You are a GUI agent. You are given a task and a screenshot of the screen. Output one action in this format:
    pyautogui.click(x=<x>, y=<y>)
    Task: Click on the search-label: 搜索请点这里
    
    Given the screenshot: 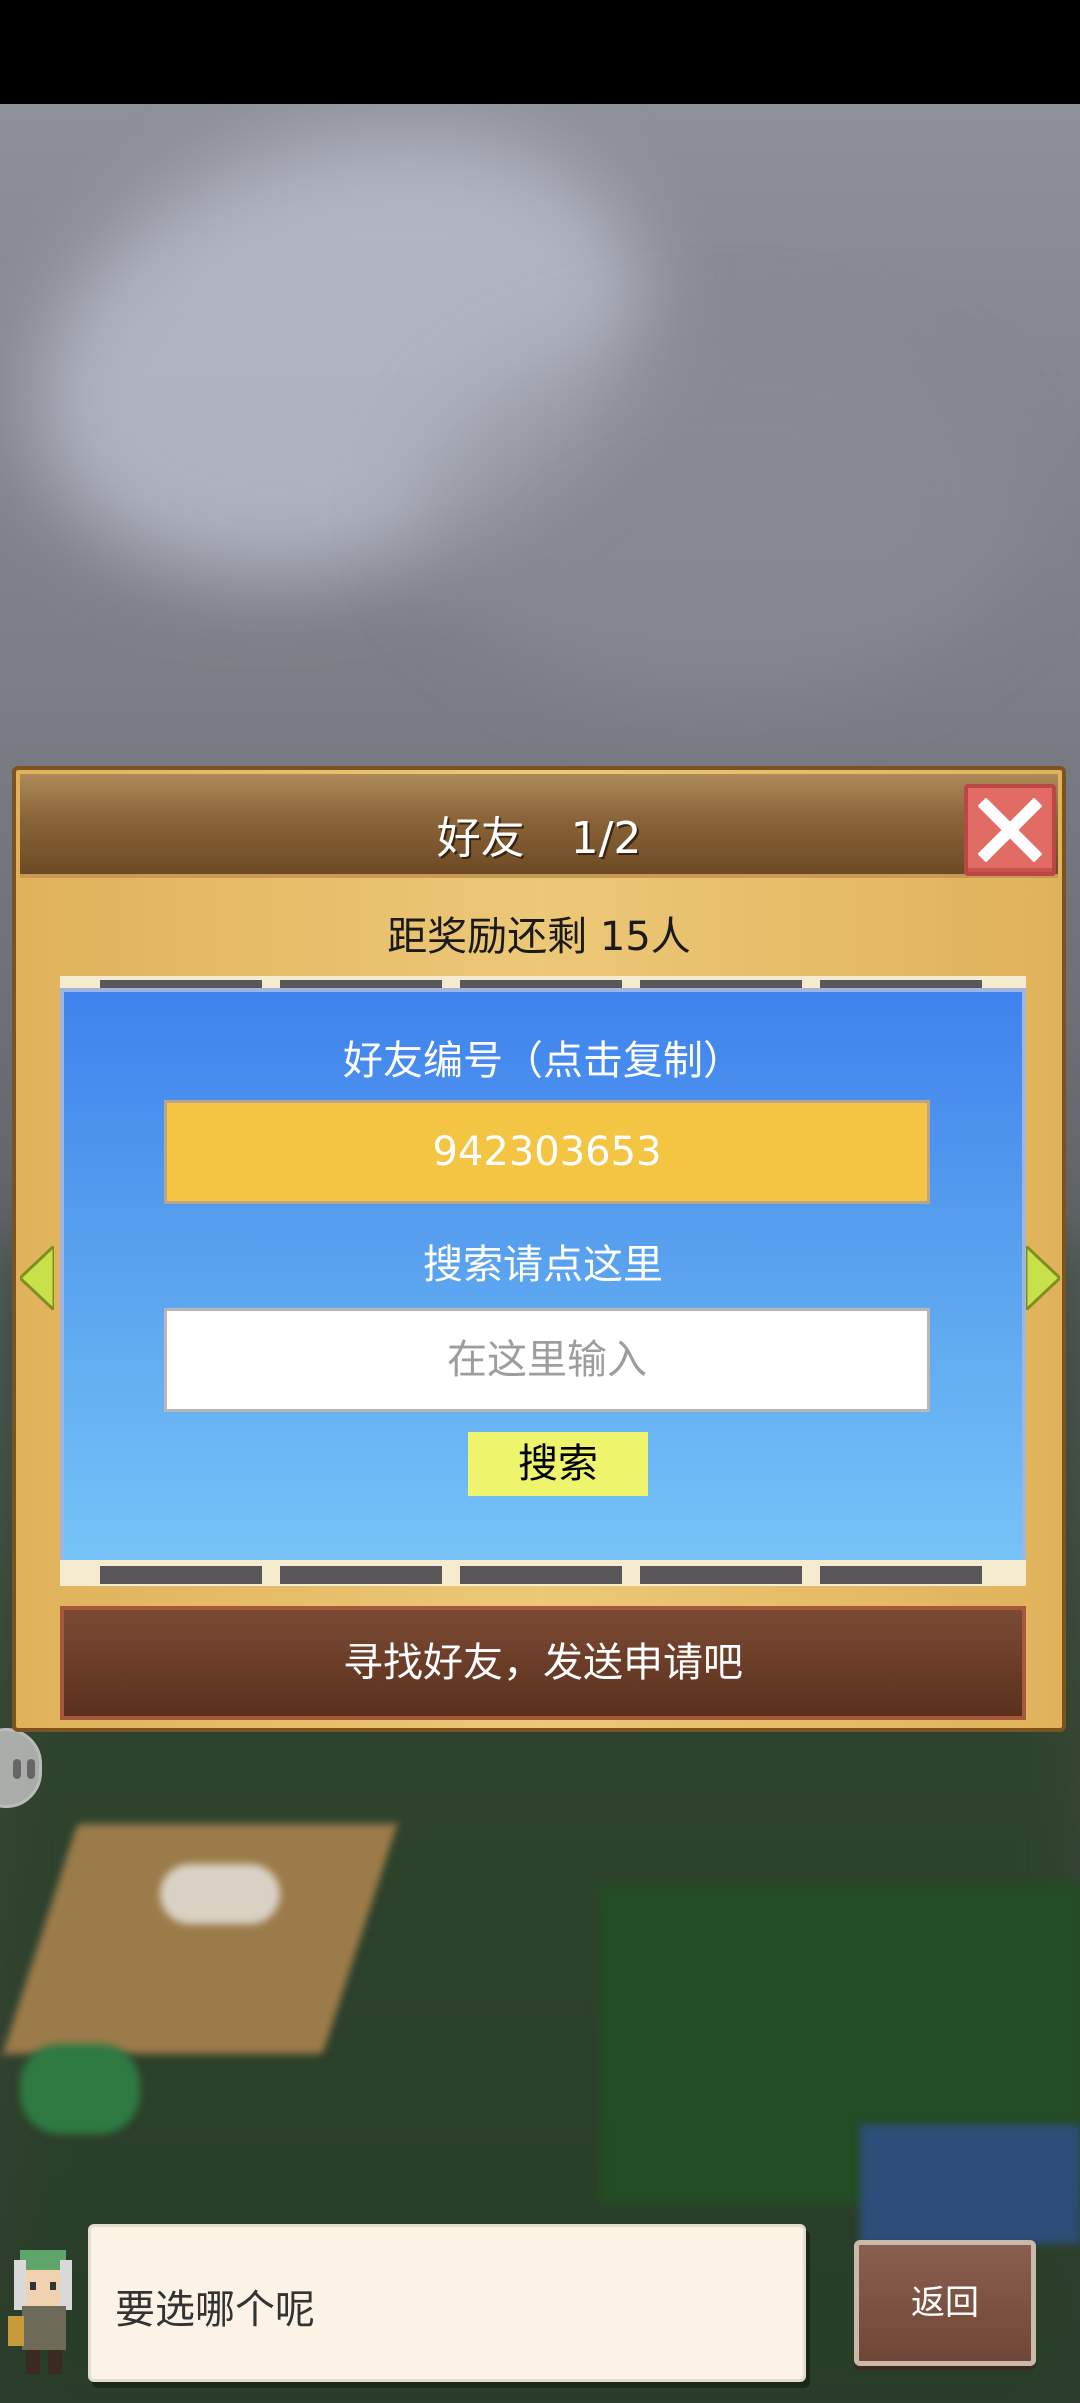 What is the action you would take?
    pyautogui.click(x=543, y=1265)
    